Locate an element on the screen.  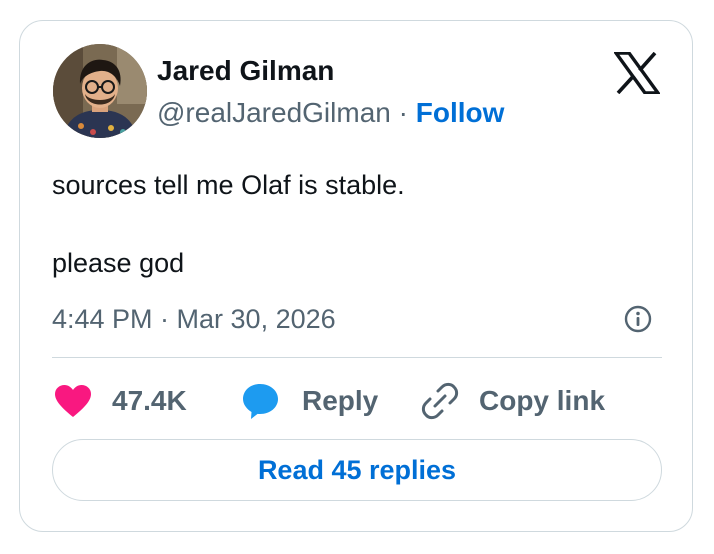
handle-row: @realJaredGilman · Follow is located at coordinates (330, 113).